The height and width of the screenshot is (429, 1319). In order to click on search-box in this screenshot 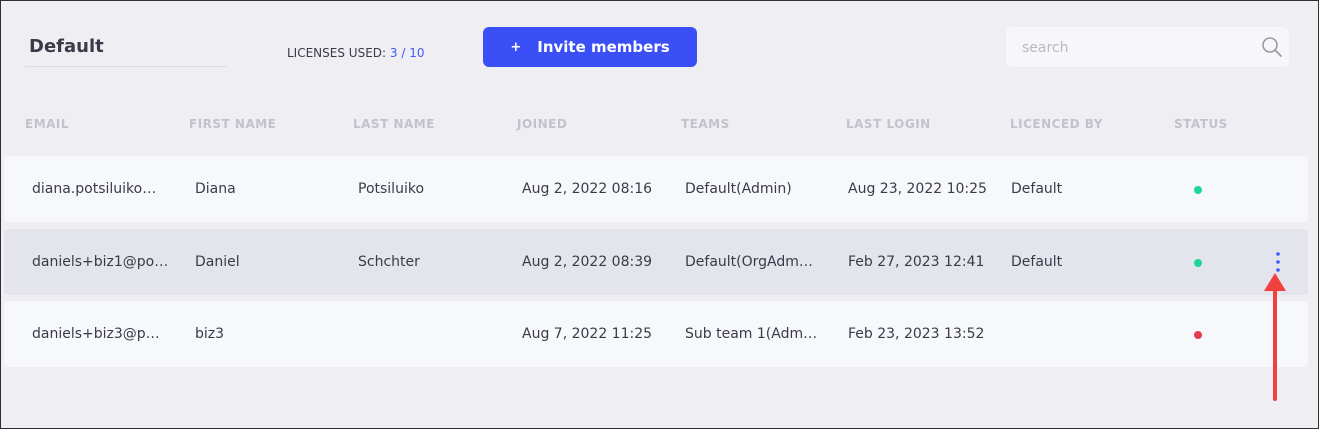, I will do `click(1147, 47)`.